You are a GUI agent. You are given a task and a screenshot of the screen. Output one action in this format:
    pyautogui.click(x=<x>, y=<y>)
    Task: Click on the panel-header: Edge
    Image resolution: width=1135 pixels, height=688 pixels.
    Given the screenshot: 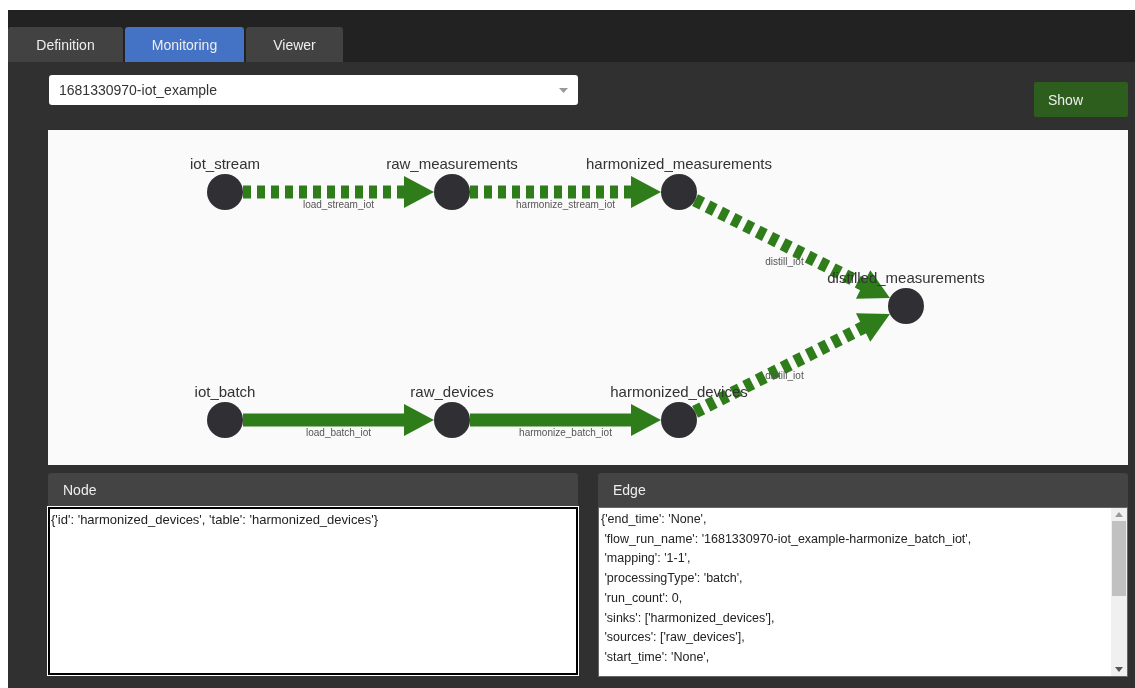 What is the action you would take?
    pyautogui.click(x=863, y=490)
    